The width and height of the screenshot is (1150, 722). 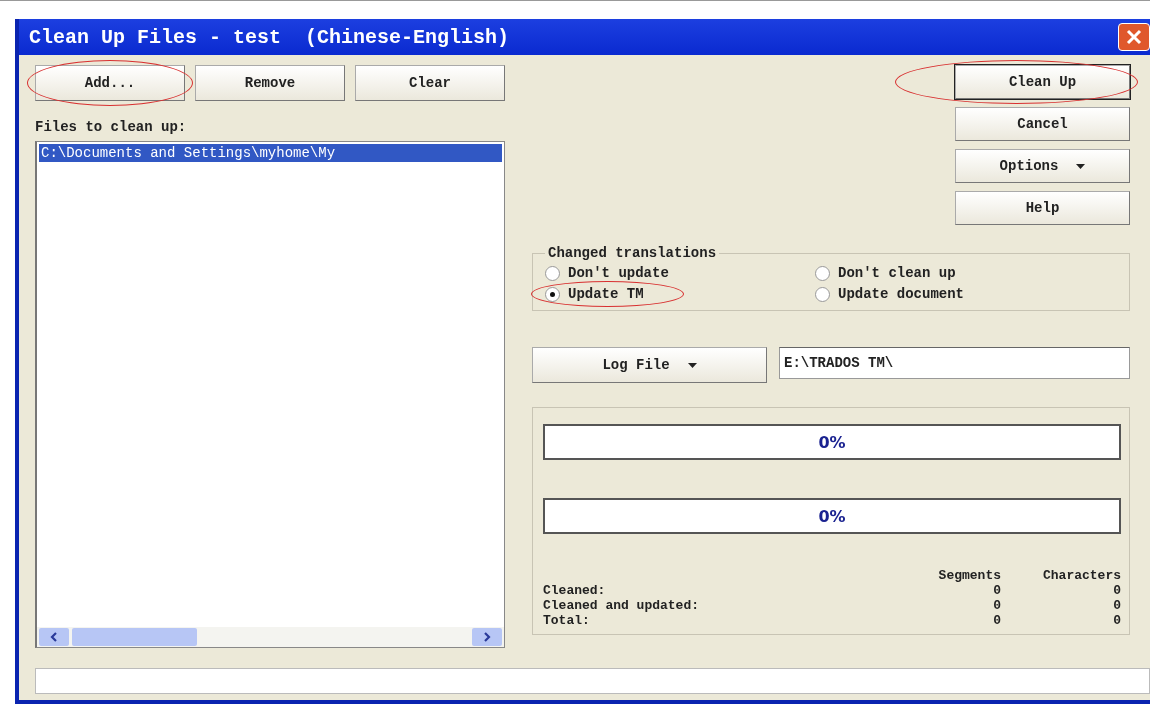 I want to click on toolbar-button: Clear, so click(x=430, y=83).